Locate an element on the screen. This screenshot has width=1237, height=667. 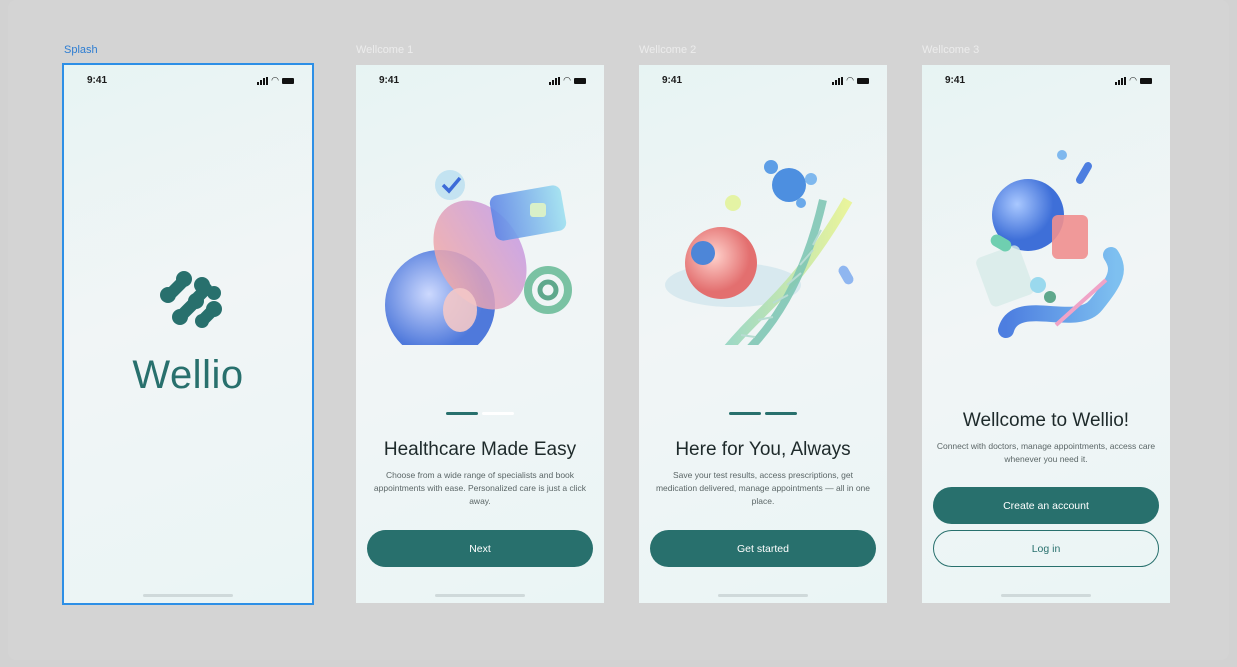
frame-label-wellcome-2: Wellcome 2 is located at coordinates (667, 50).